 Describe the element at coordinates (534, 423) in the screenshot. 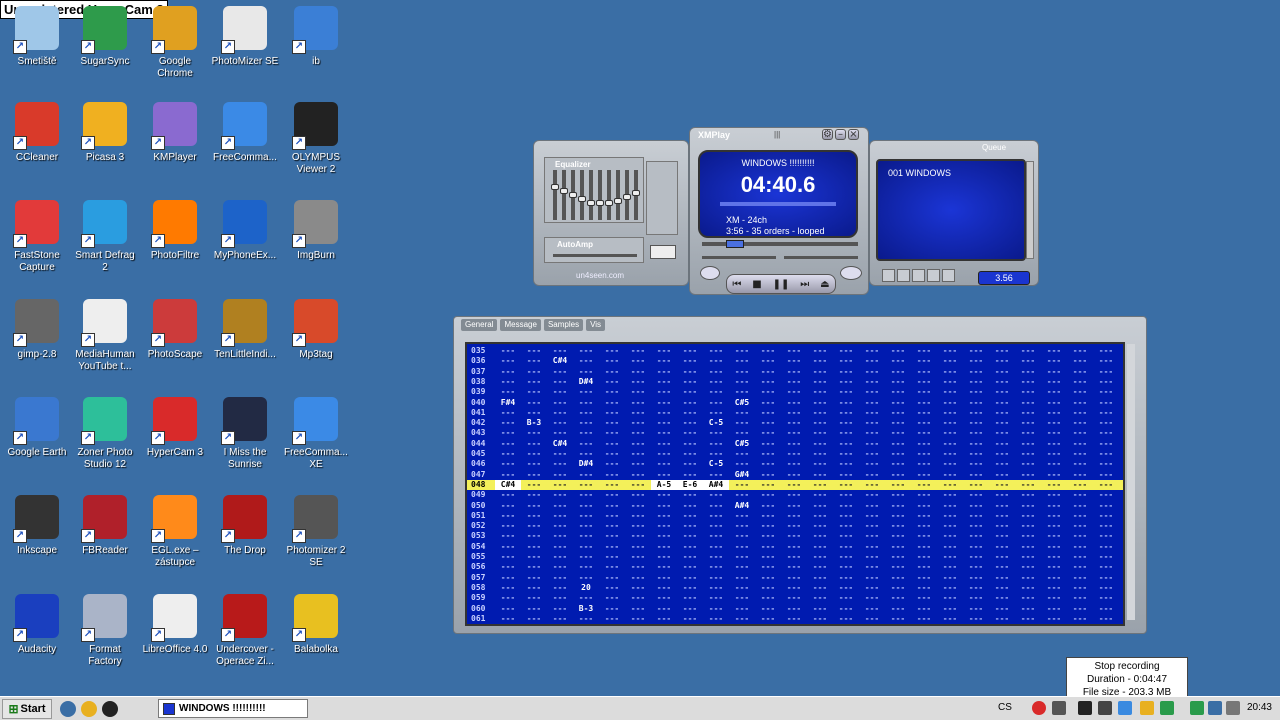

I see `pattern-cell: B-3` at that location.